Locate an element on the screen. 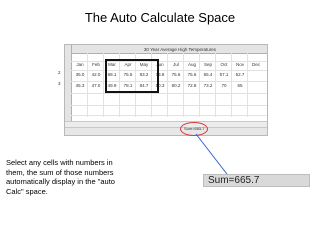 The height and width of the screenshot is (240, 320). data-cell: 45.3 is located at coordinates (80, 85).